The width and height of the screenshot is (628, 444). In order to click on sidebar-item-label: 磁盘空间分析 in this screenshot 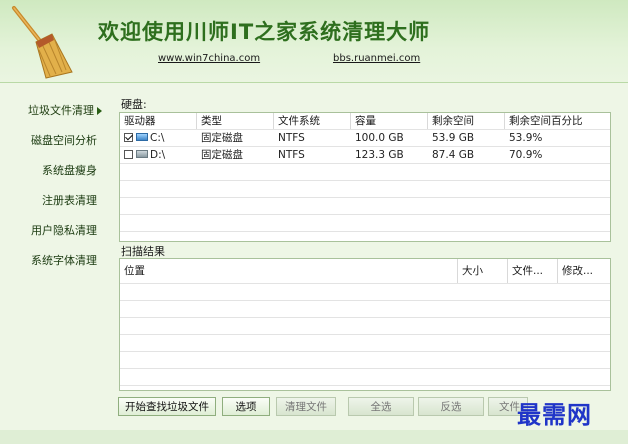, I will do `click(64, 140)`.